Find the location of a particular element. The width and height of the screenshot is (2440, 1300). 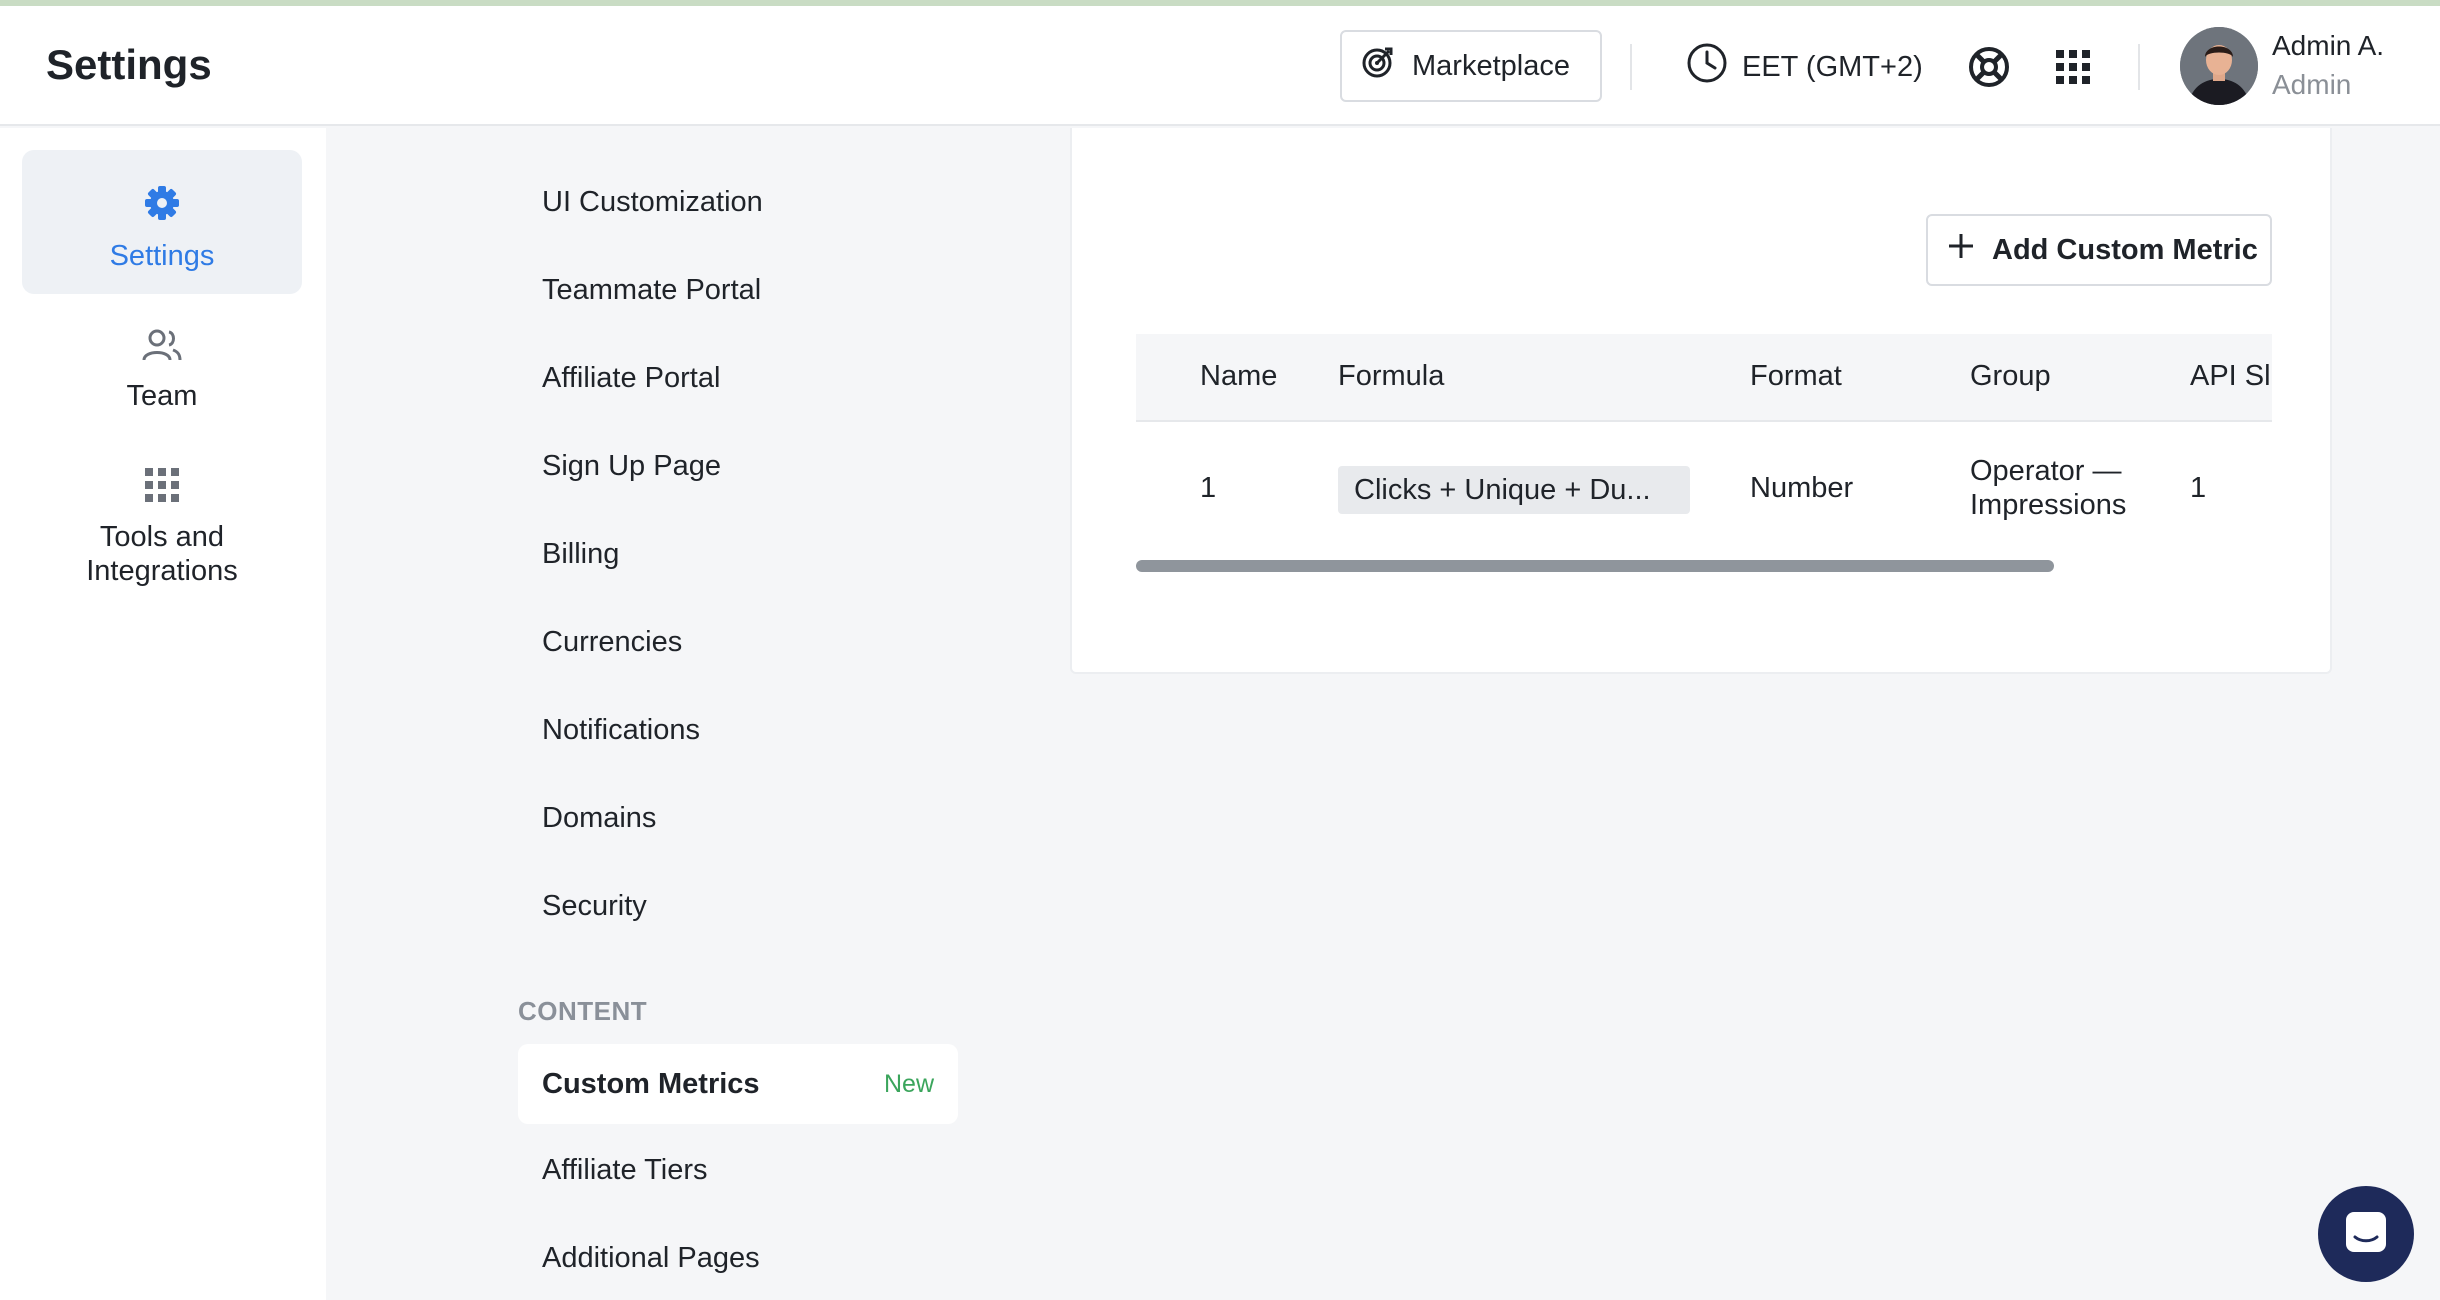

cell-name: 1 is located at coordinates (1208, 488).